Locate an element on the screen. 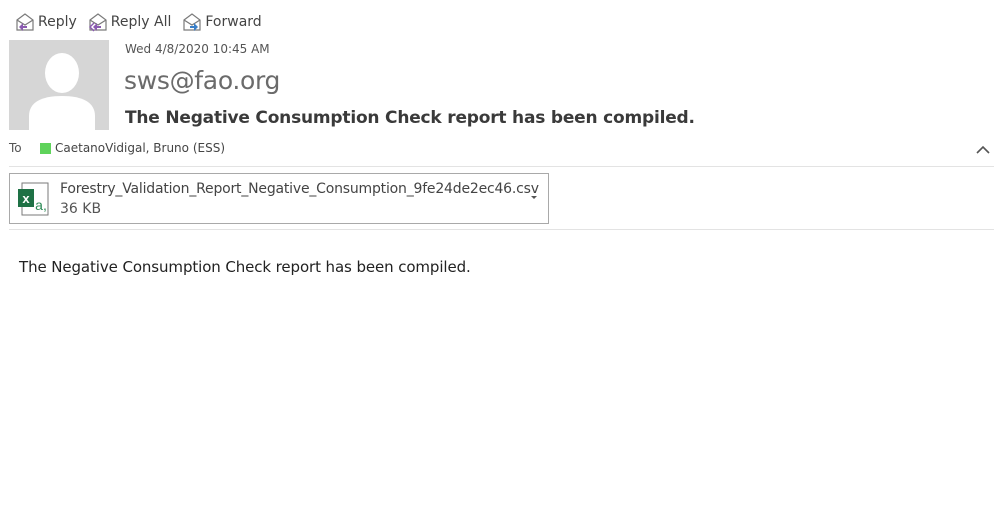 This screenshot has width=1002, height=511. person-placeholder-icon is located at coordinates (59, 85).